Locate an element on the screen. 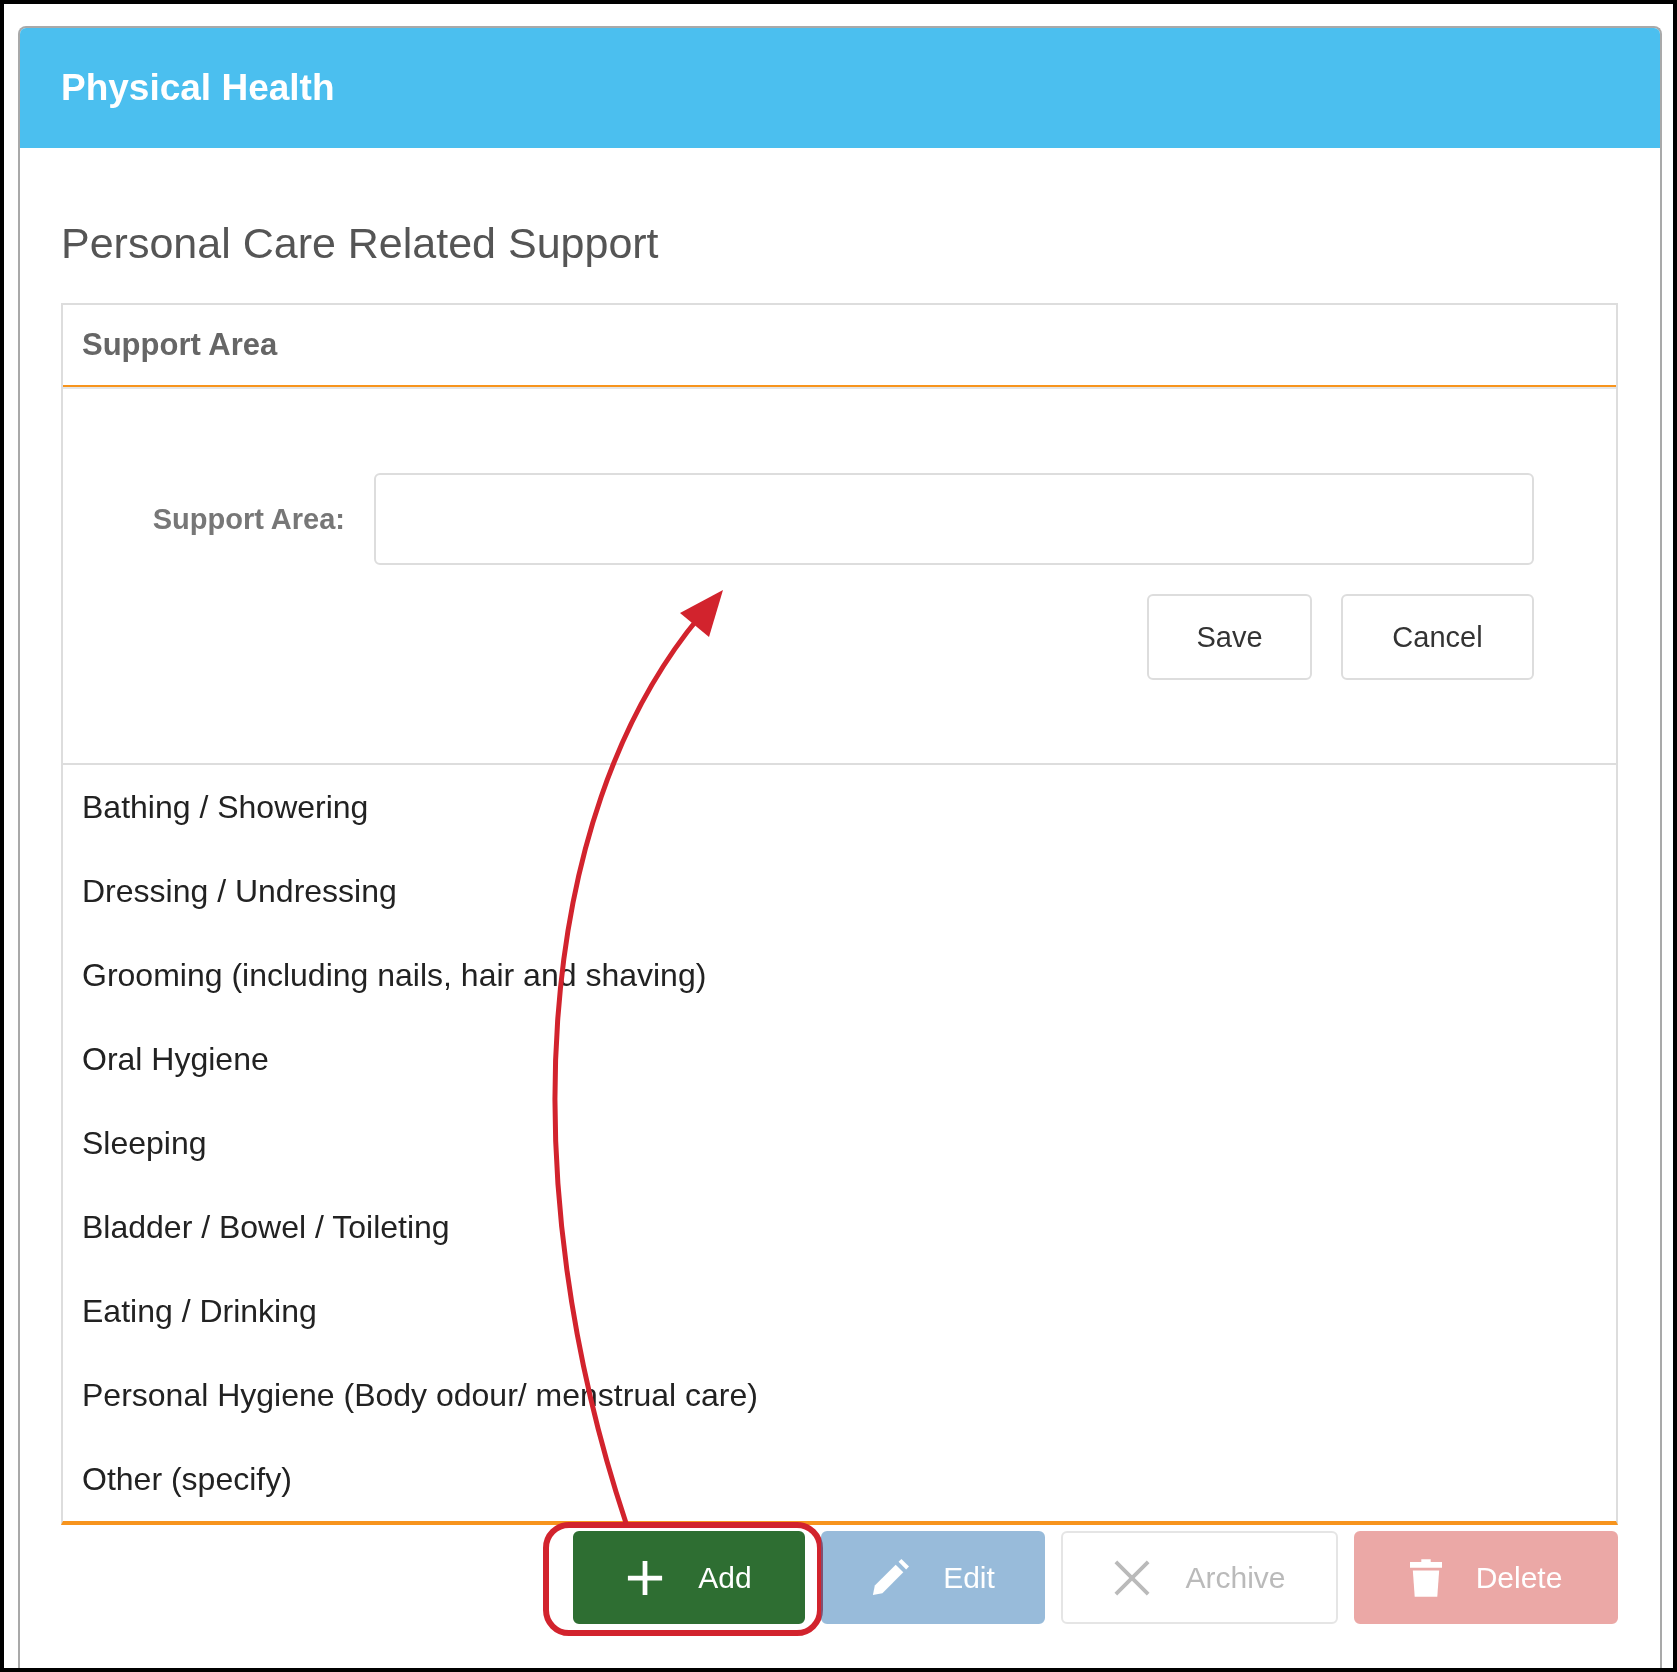 Image resolution: width=1677 pixels, height=1672 pixels. list-item: Eating / Drinking is located at coordinates (199, 1311).